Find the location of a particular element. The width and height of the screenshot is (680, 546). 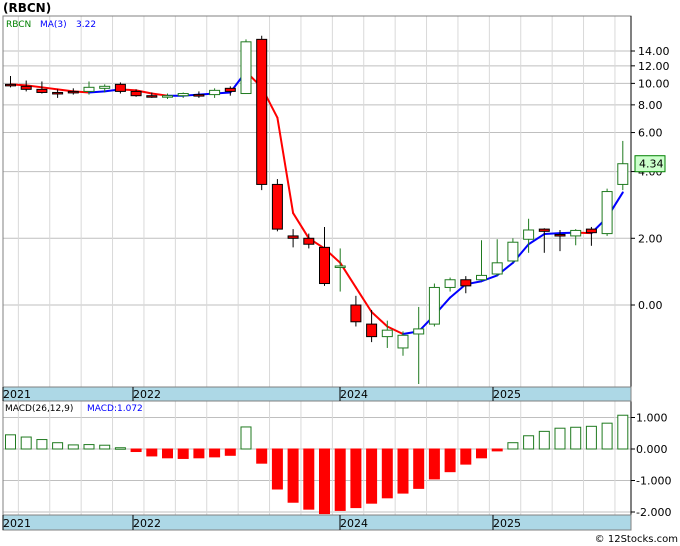

price-date-band is located at coordinates (317, 394).